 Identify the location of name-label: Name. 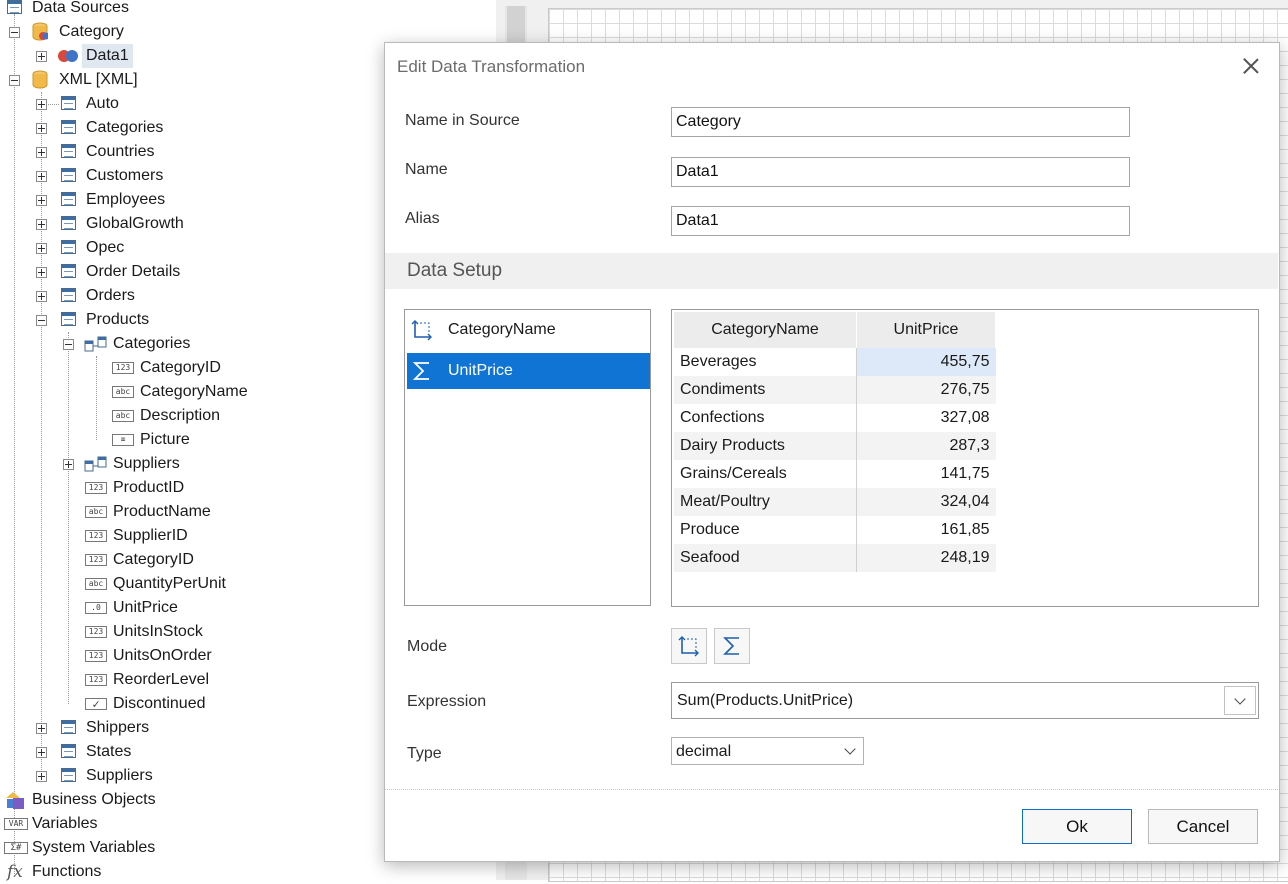
(426, 169).